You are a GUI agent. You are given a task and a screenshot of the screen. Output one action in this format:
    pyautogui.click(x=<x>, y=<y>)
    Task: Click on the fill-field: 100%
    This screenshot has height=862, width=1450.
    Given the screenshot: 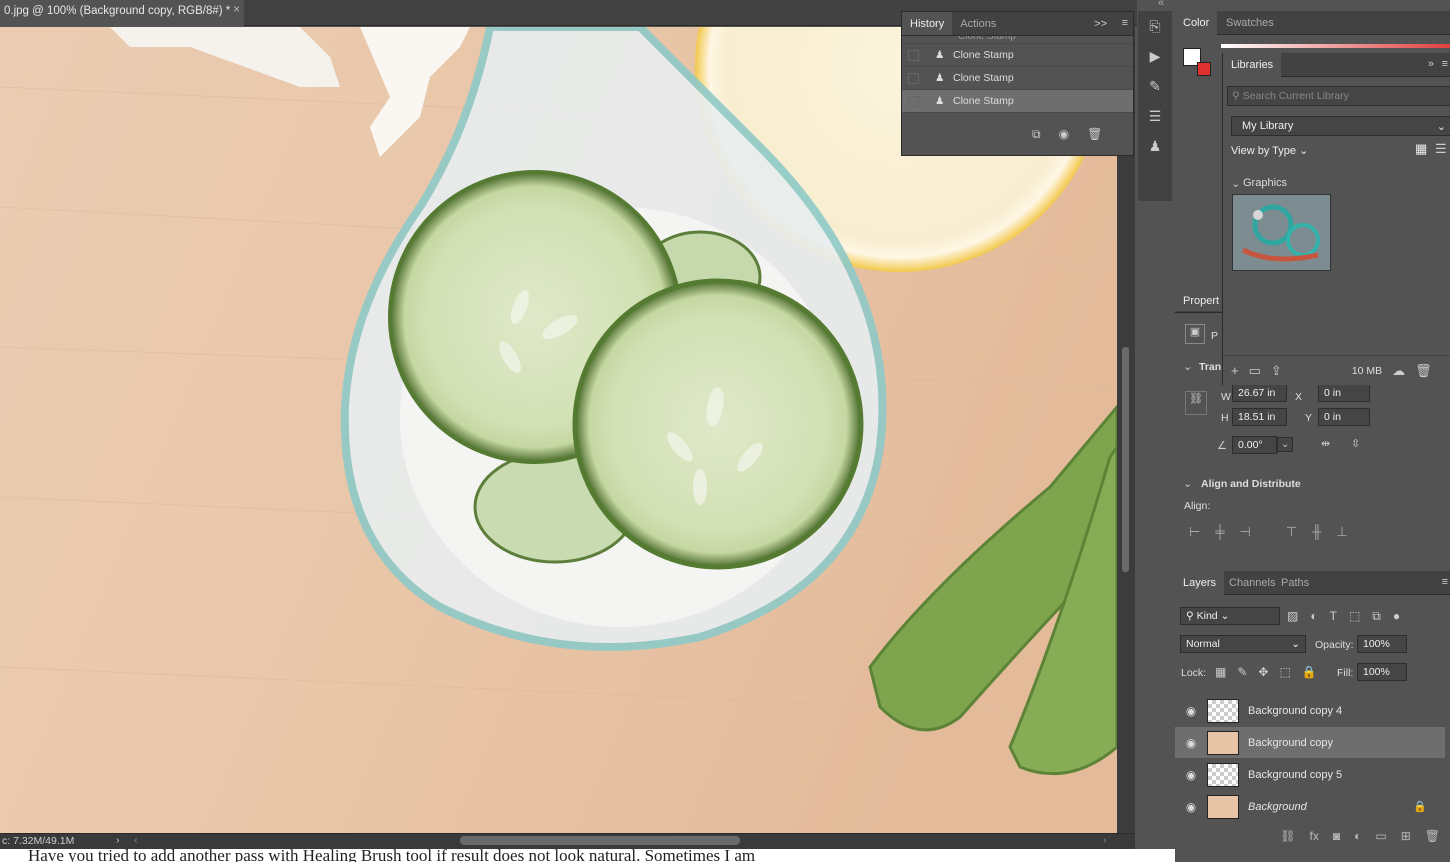 What is the action you would take?
    pyautogui.click(x=1382, y=672)
    